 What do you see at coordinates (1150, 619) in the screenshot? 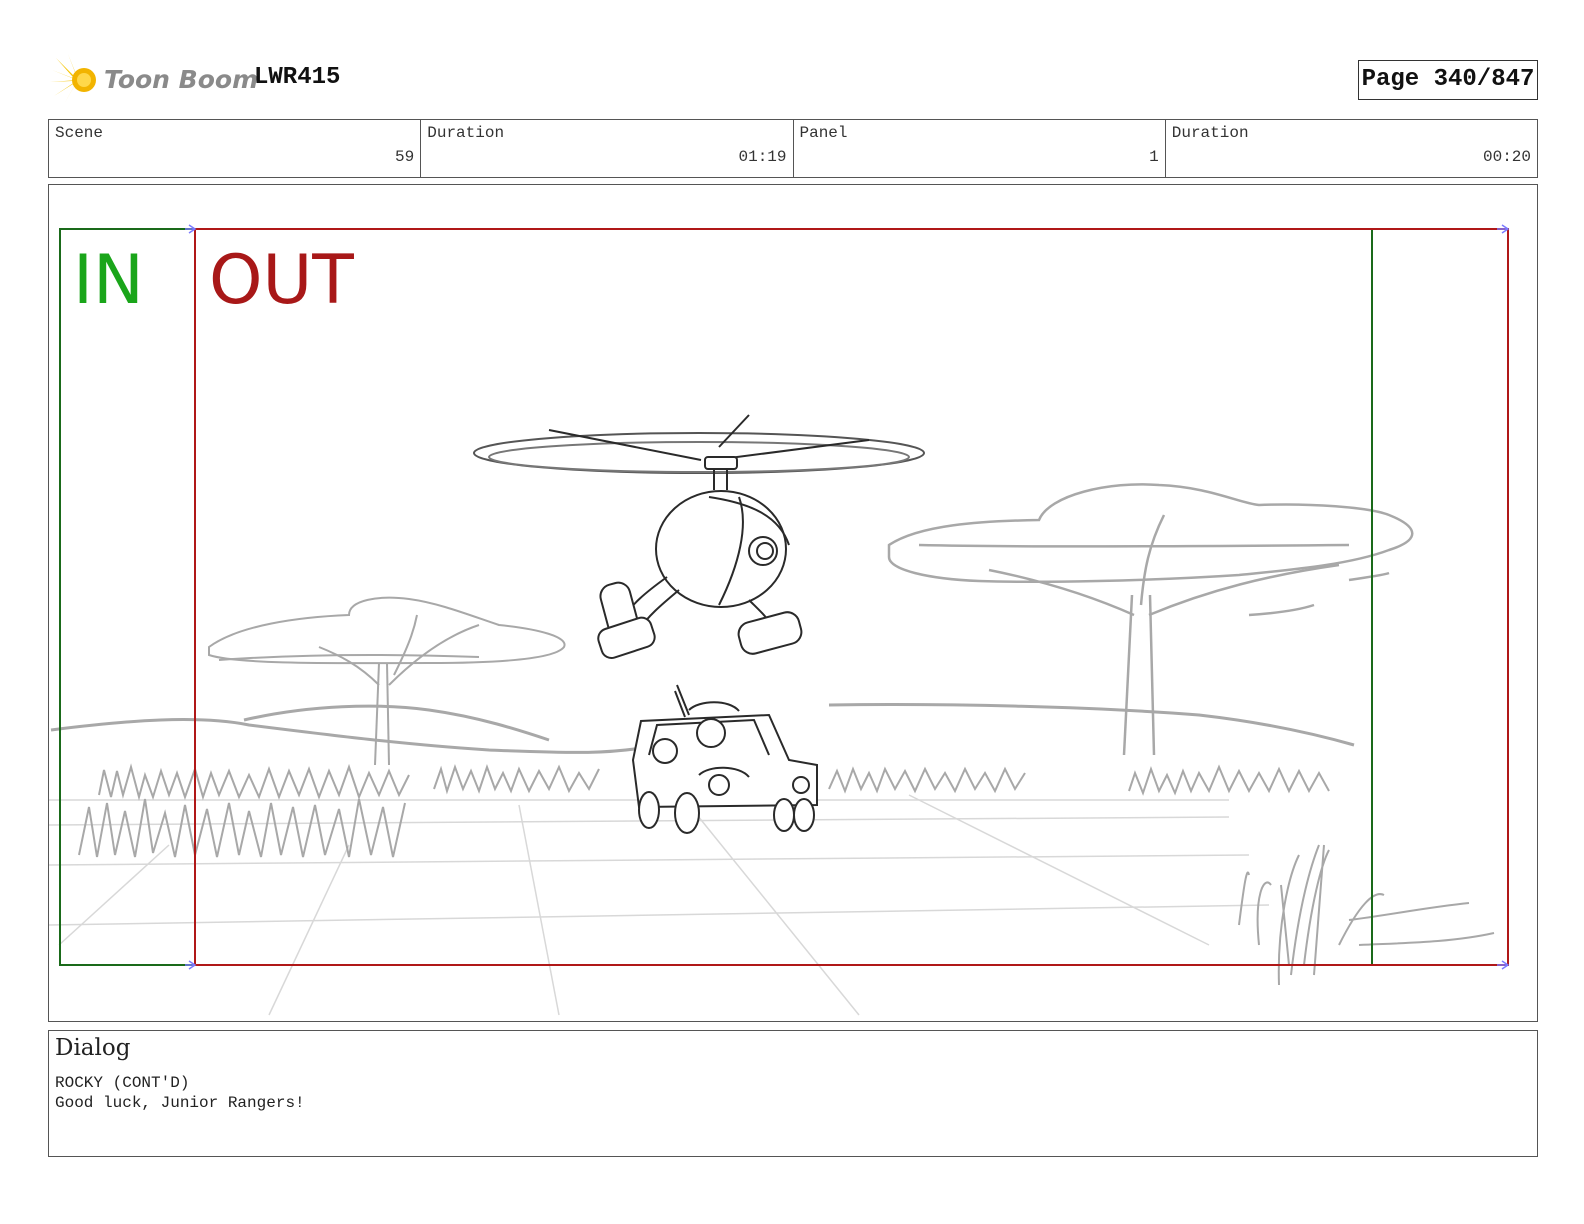
I see `right-tree` at bounding box center [1150, 619].